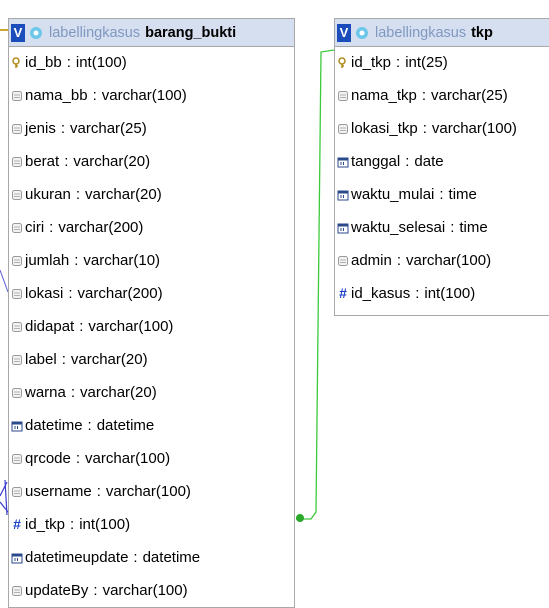 This screenshot has width=549, height=608. I want to click on column-row: qrcode: varchar(100), so click(90, 458).